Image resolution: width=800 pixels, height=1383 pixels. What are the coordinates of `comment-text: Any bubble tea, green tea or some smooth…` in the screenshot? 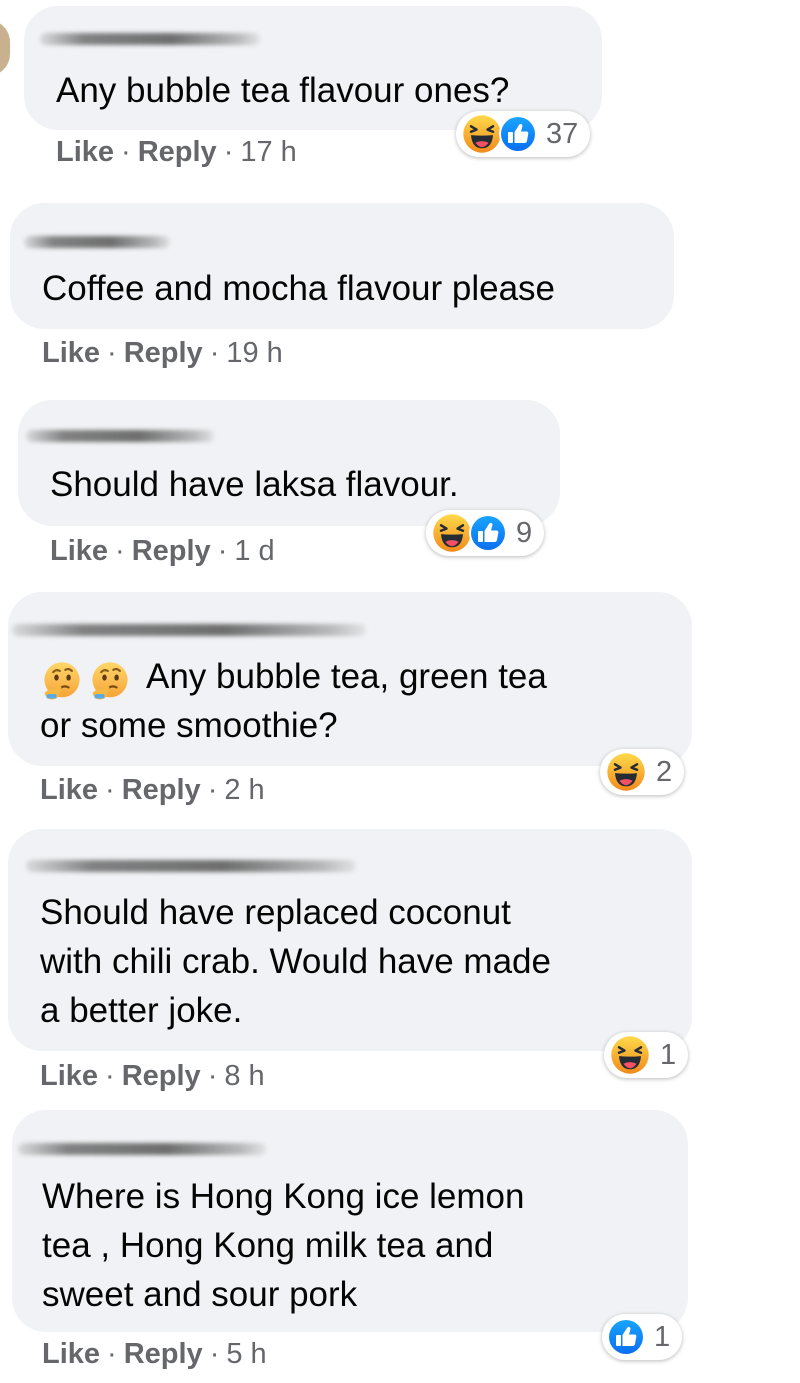 It's located at (293, 701).